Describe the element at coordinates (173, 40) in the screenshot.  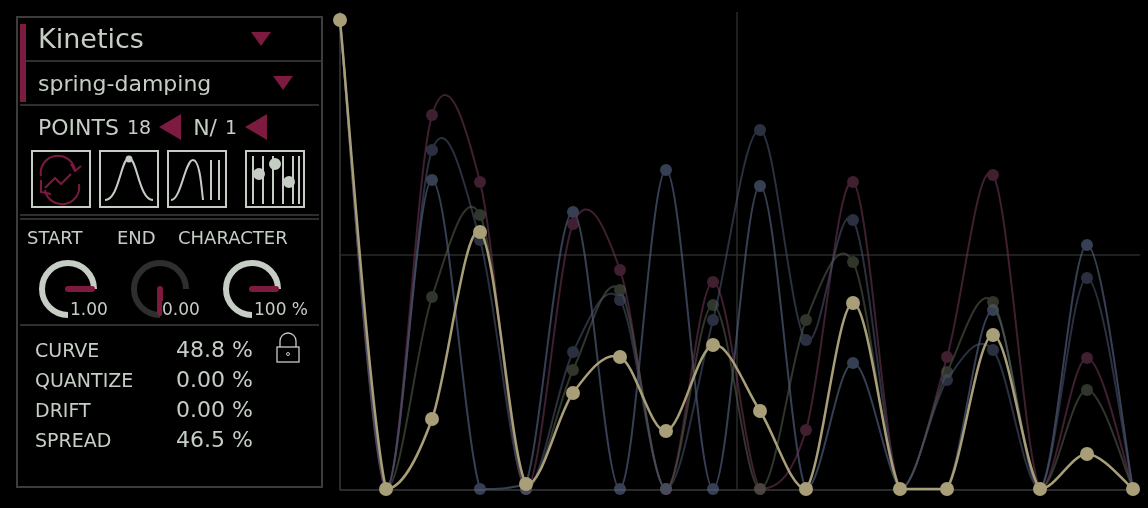
I see `preset-dropdown: Kinetics` at that location.